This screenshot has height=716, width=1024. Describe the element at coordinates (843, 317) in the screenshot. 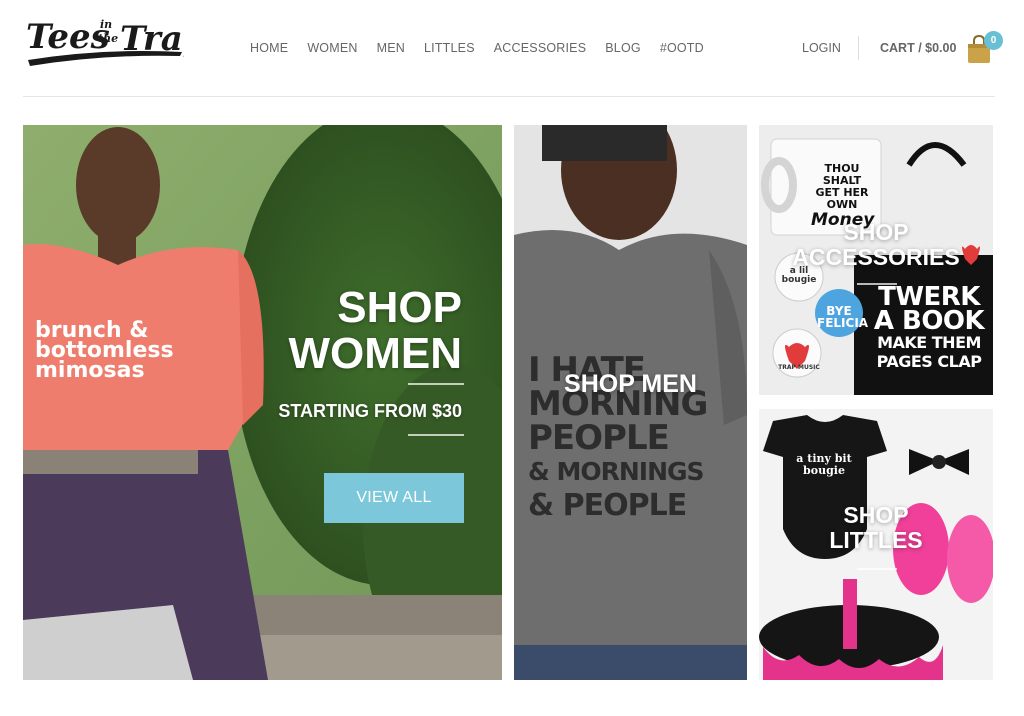

I see `pin-button-bye-felicia: BYE FELICIA` at that location.